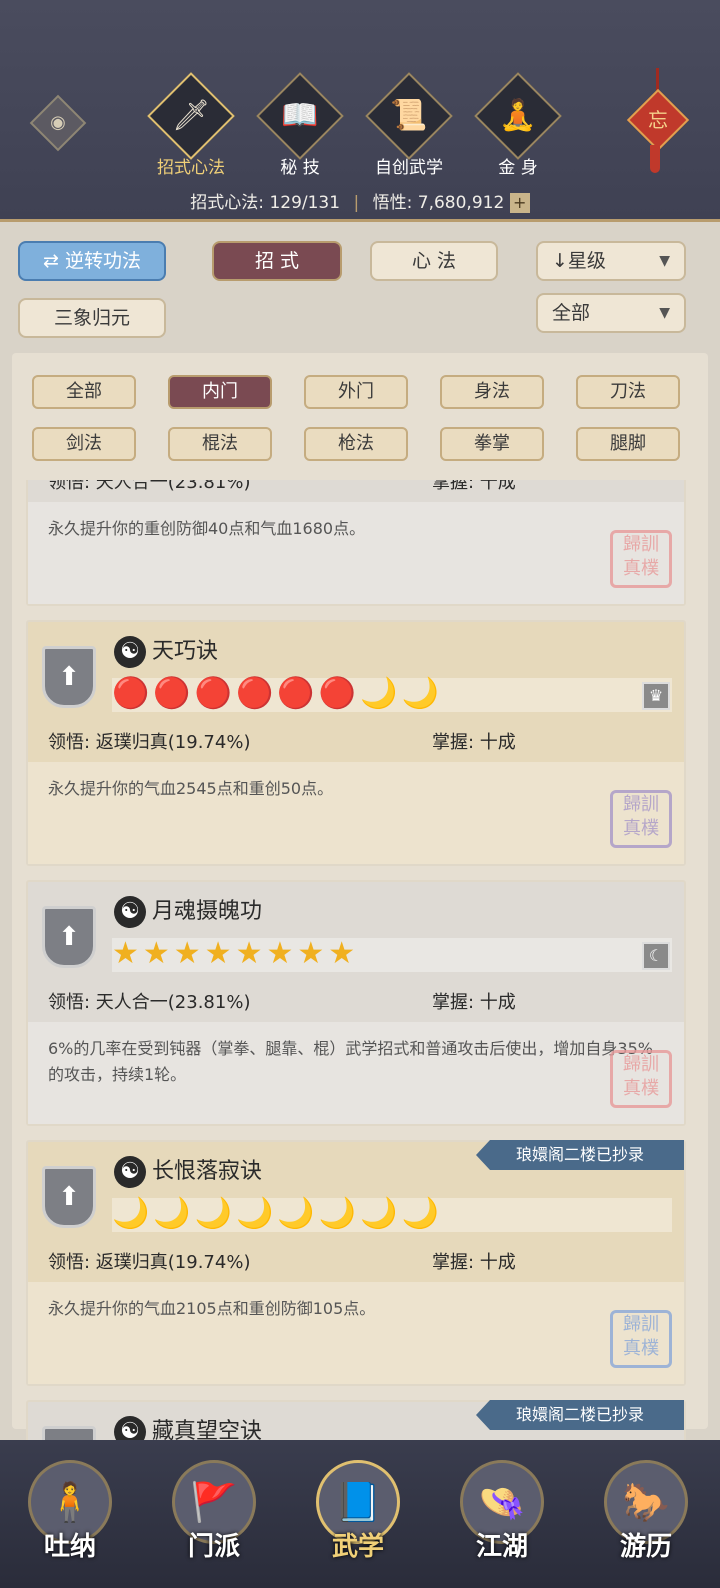 The image size is (720, 1588). Describe the element at coordinates (409, 115) in the screenshot. I see `scroll-icon: 📜` at that location.